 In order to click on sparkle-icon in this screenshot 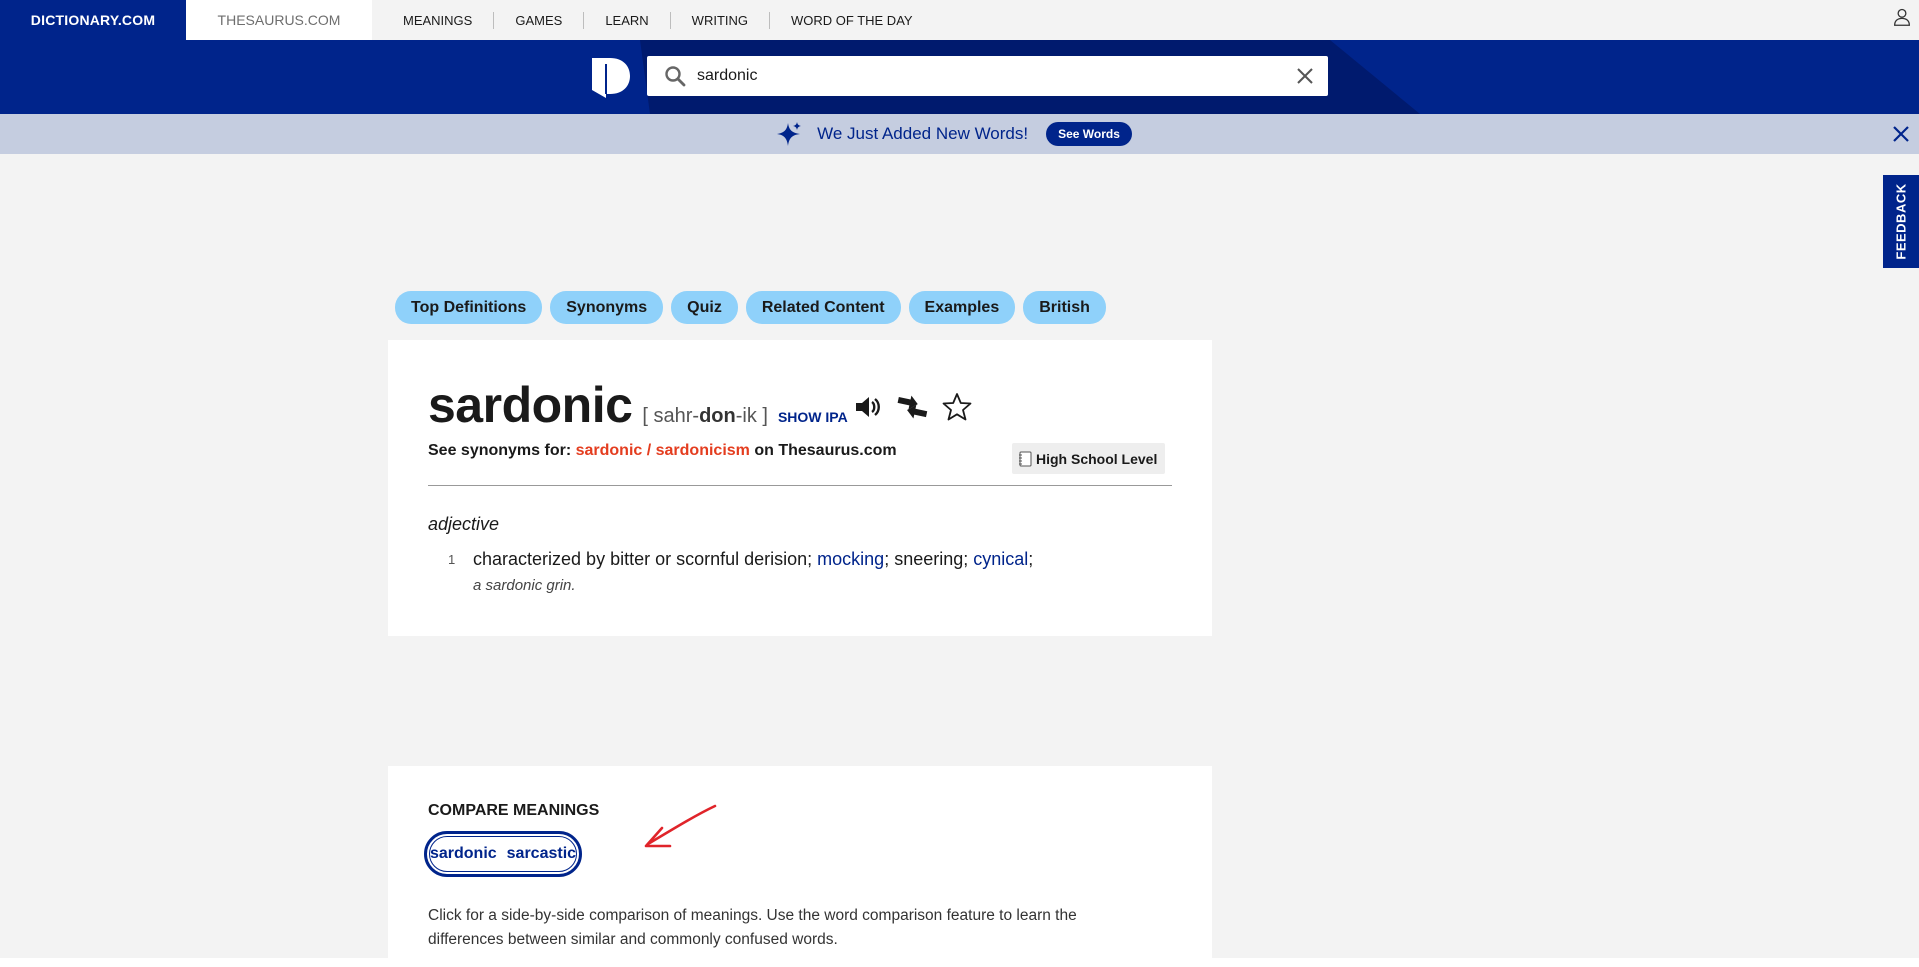, I will do `click(789, 134)`.